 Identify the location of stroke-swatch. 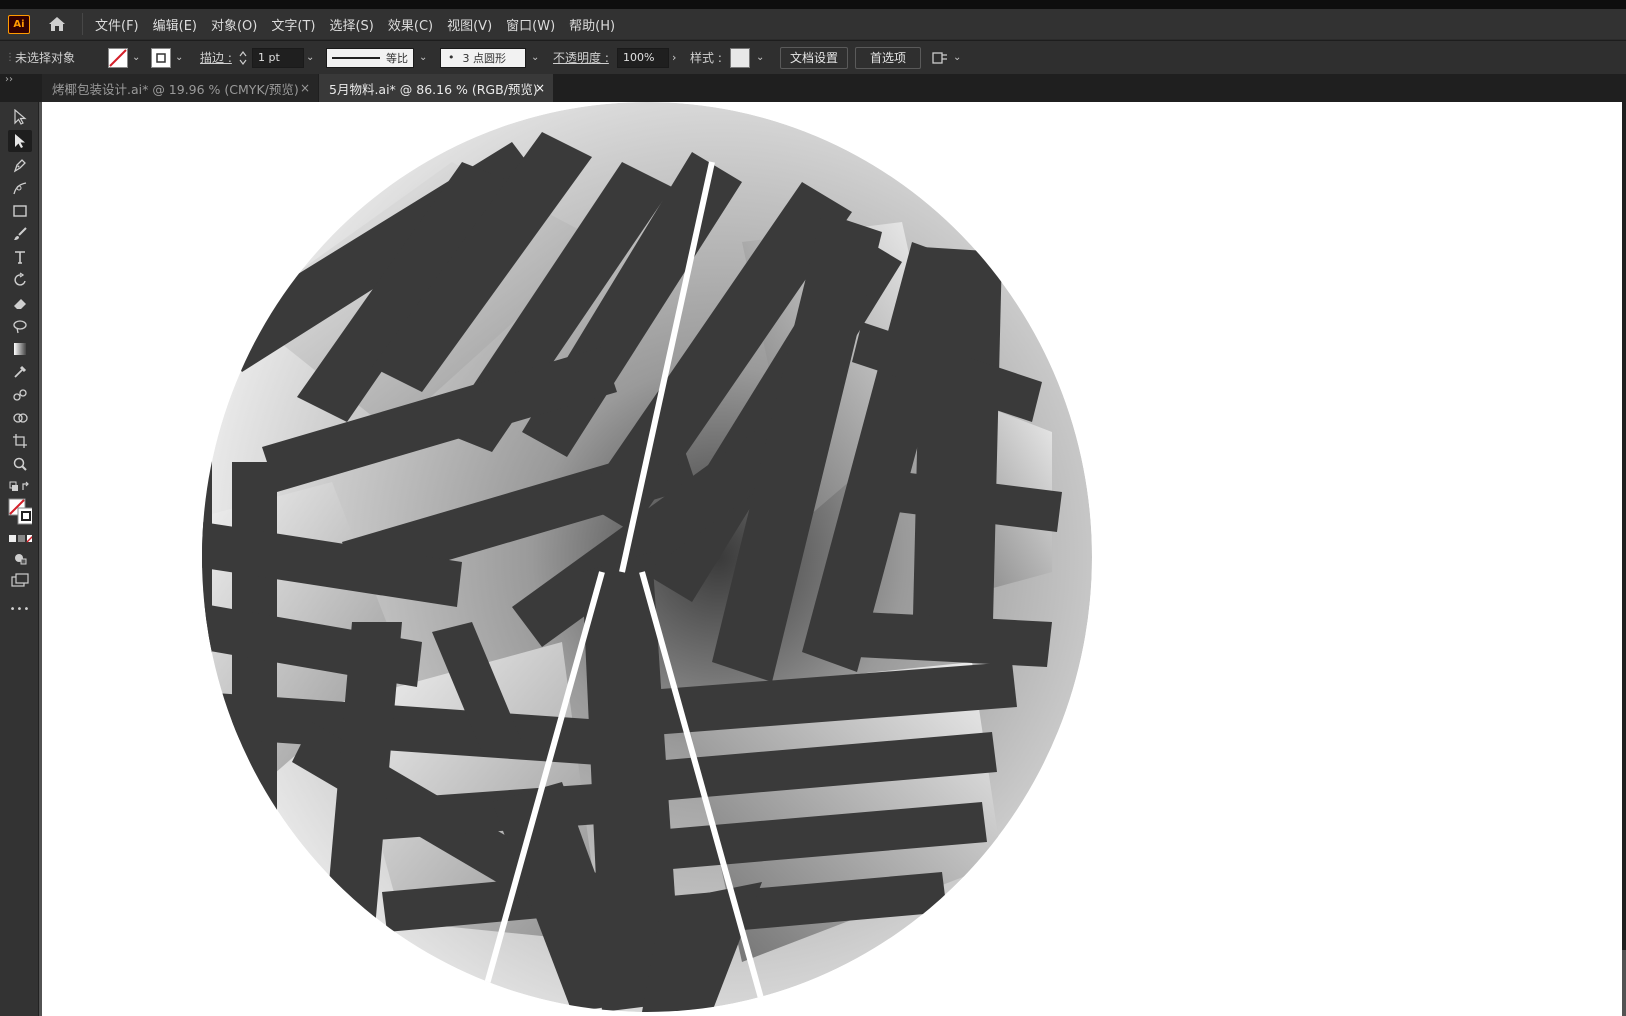
(161, 57).